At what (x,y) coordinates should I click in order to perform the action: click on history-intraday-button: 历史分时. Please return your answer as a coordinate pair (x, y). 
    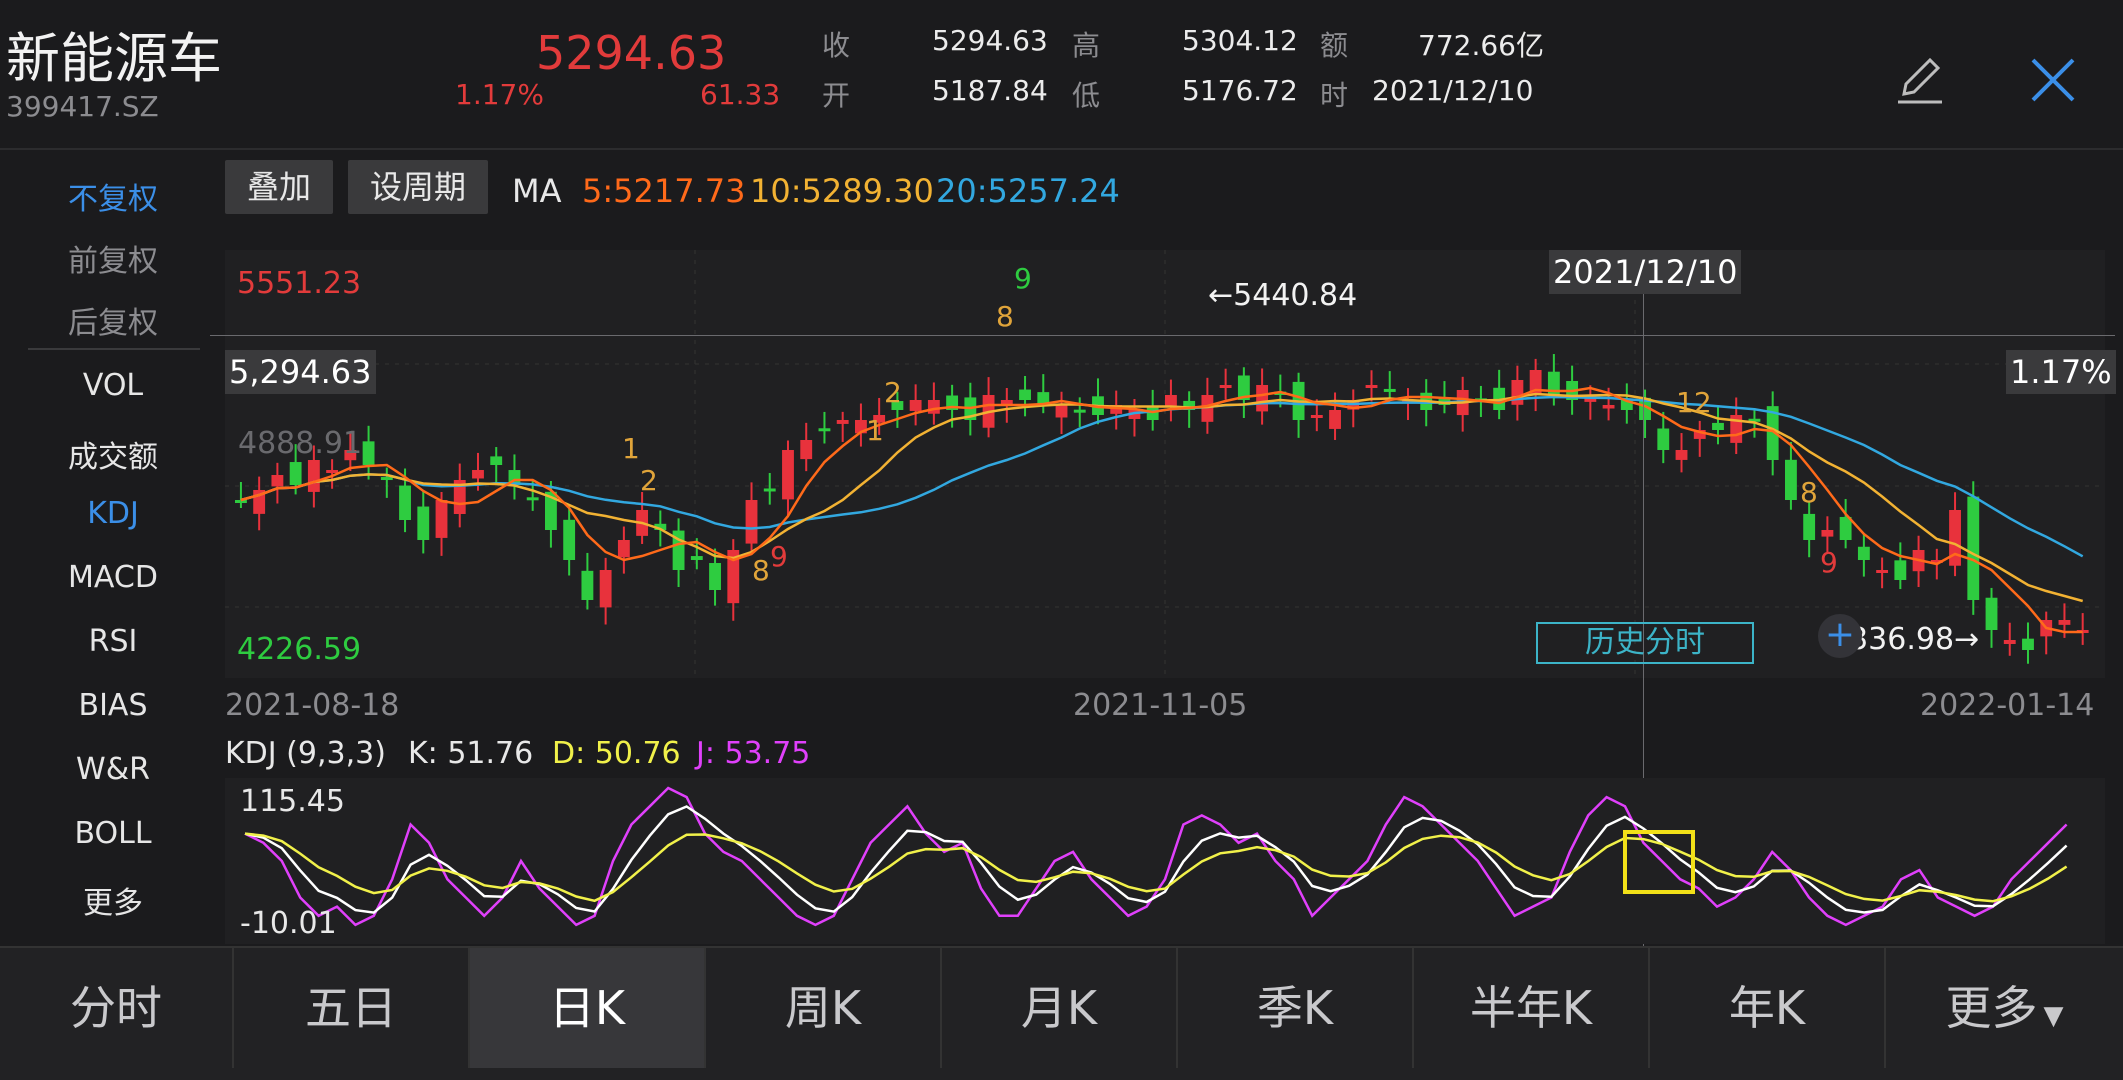
    Looking at the image, I should click on (1645, 643).